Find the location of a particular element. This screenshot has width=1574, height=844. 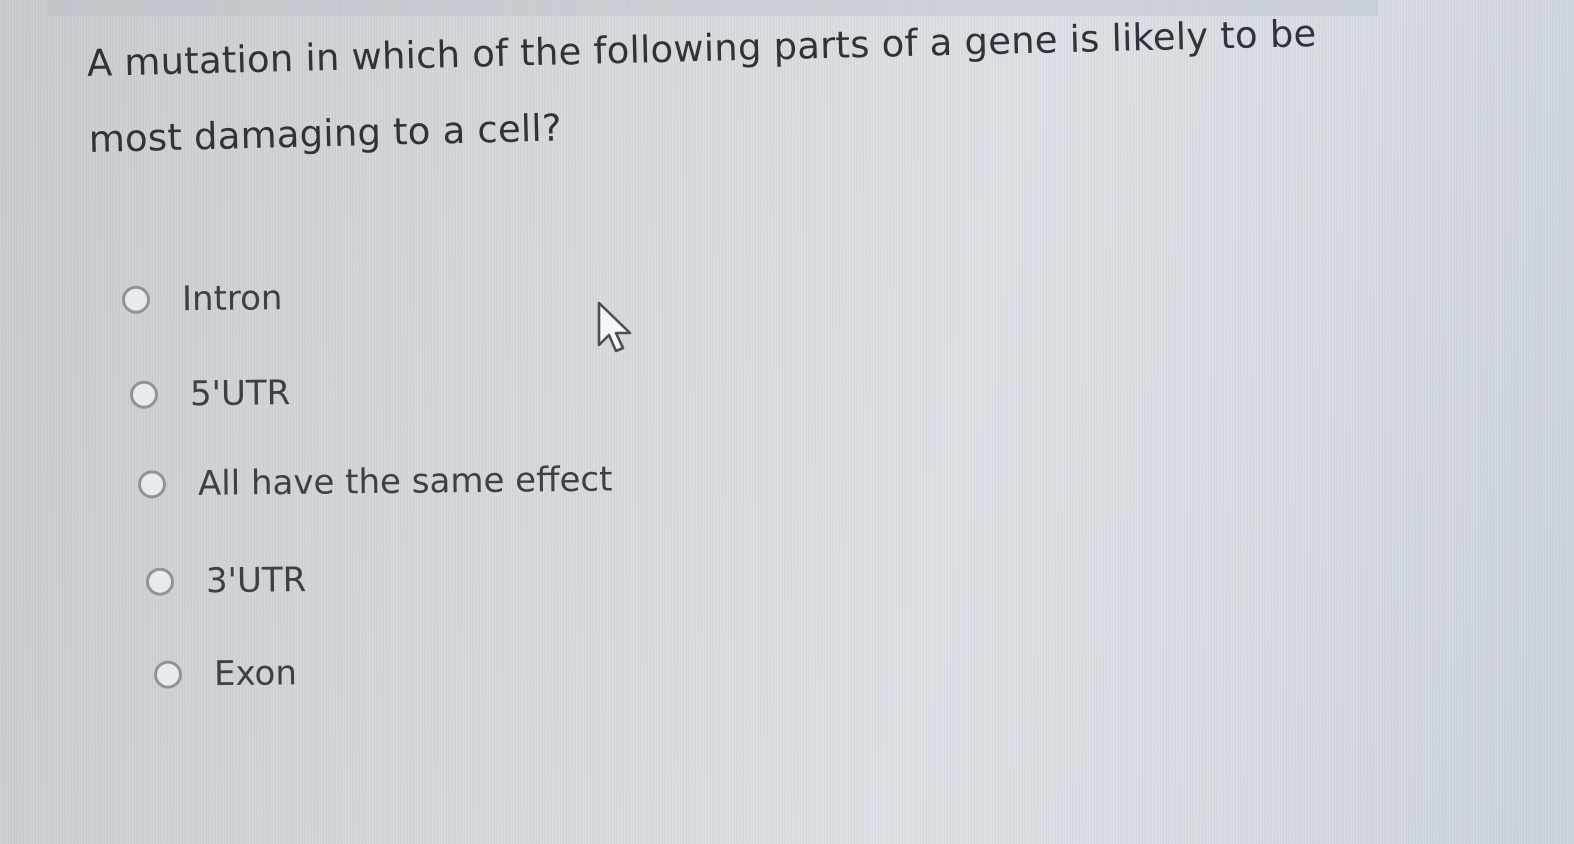

option-exon: Exon is located at coordinates (225, 674).